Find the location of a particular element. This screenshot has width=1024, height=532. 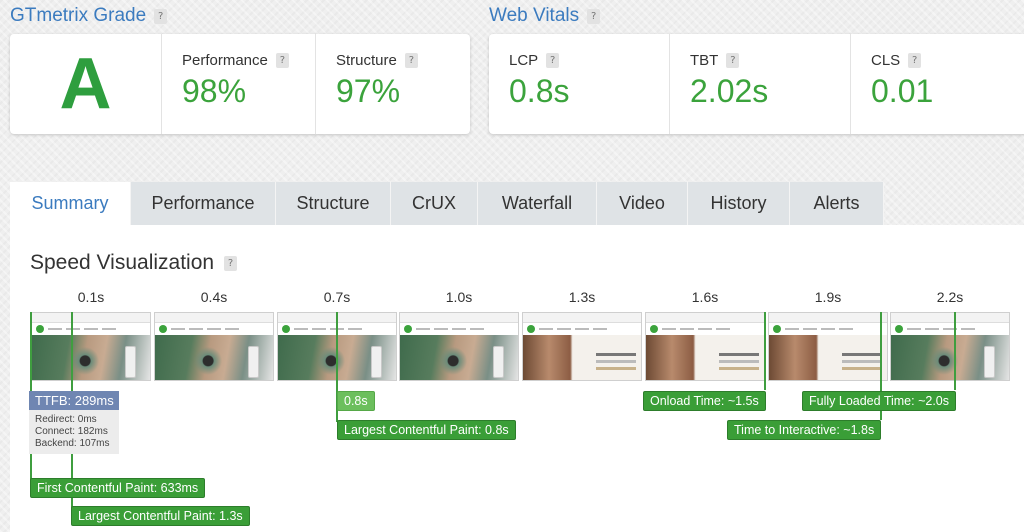

web-vitals-card: LCP ? 0.8s TBT ? 2.02s CLS ? 0.01 is located at coordinates (756, 84).